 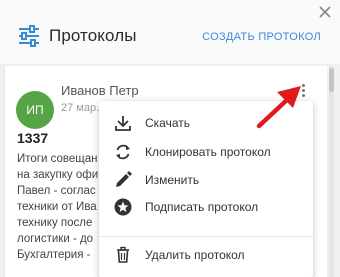 What do you see at coordinates (331, 171) in the screenshot?
I see `scrollbar` at bounding box center [331, 171].